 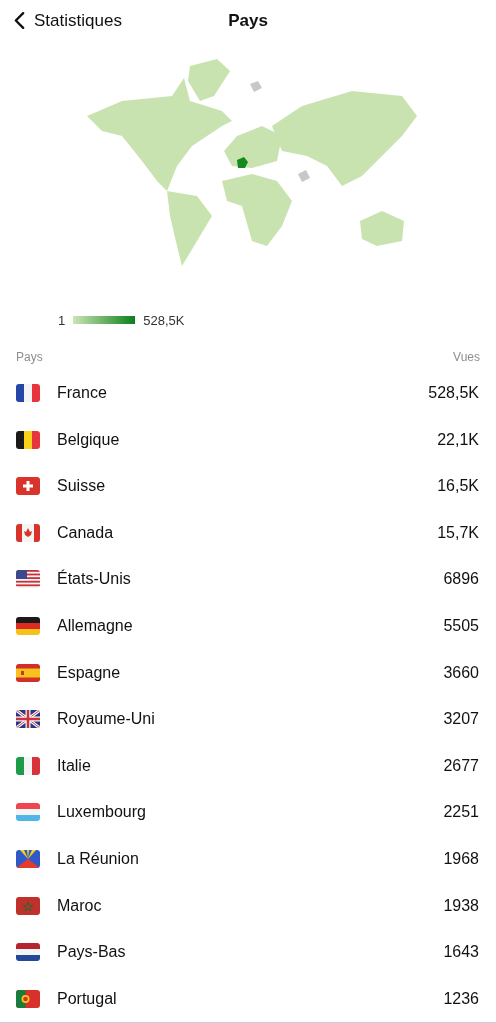 I want to click on back-chevron-icon, so click(x=19, y=21).